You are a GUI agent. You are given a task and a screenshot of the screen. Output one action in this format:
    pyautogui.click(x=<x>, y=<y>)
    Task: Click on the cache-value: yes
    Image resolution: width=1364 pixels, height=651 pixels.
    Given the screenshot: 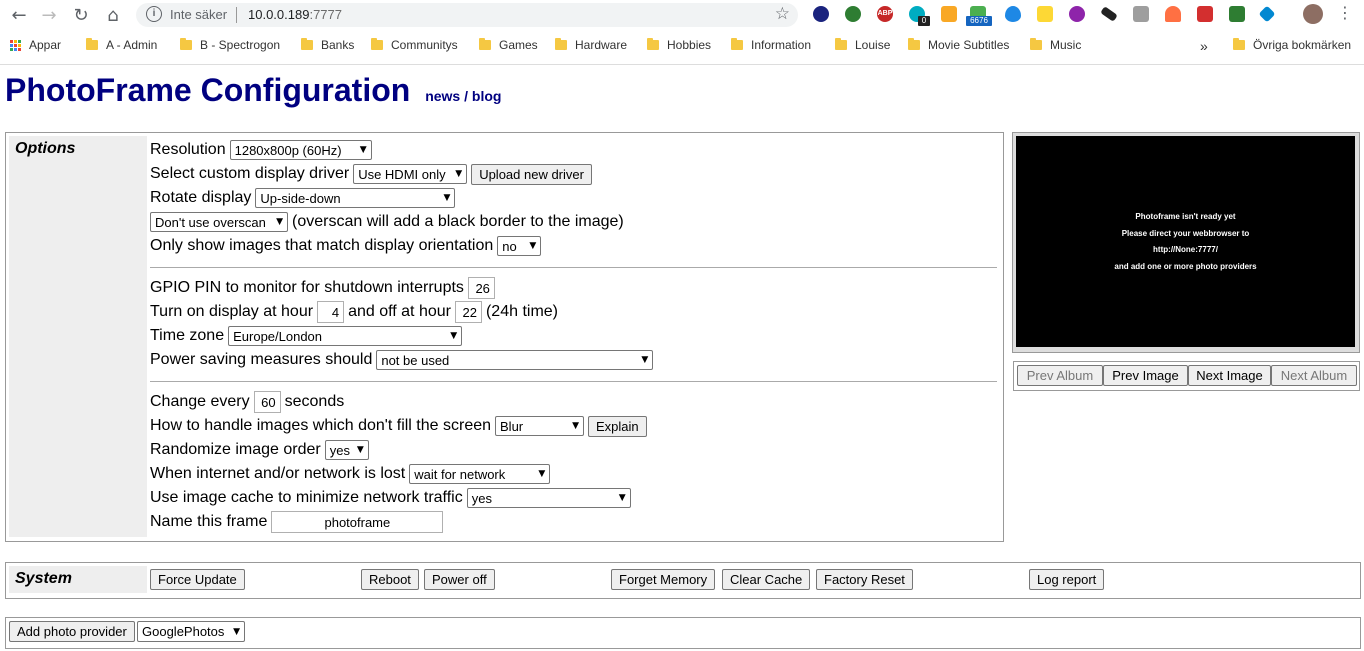 What is the action you would take?
    pyautogui.click(x=481, y=498)
    